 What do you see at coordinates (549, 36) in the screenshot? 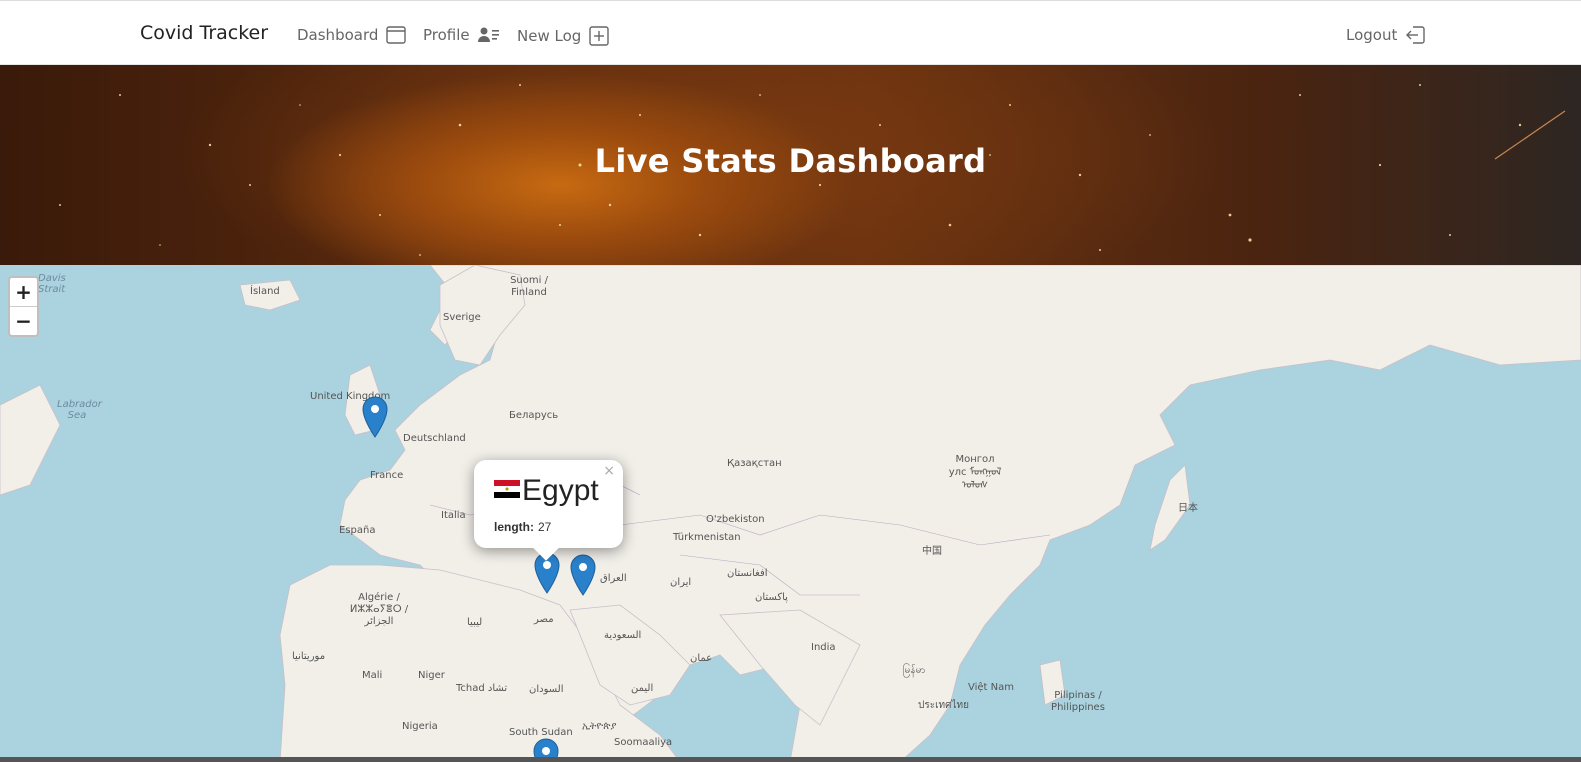
I see `nav-new-log-label: New Log` at bounding box center [549, 36].